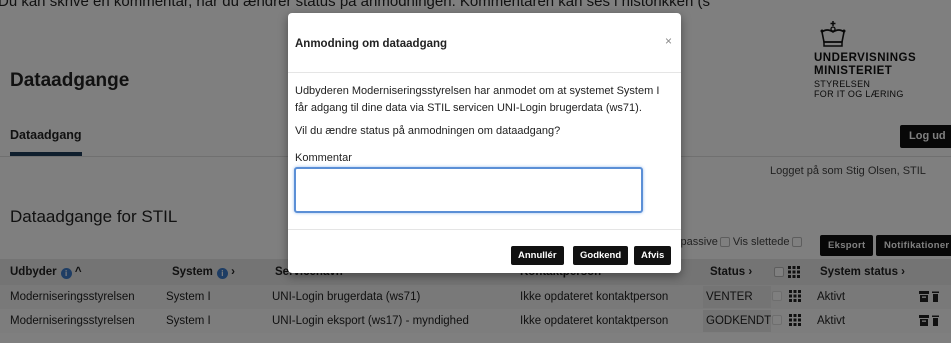 The width and height of the screenshot is (951, 343). I want to click on approve-button: Godkend, so click(601, 255).